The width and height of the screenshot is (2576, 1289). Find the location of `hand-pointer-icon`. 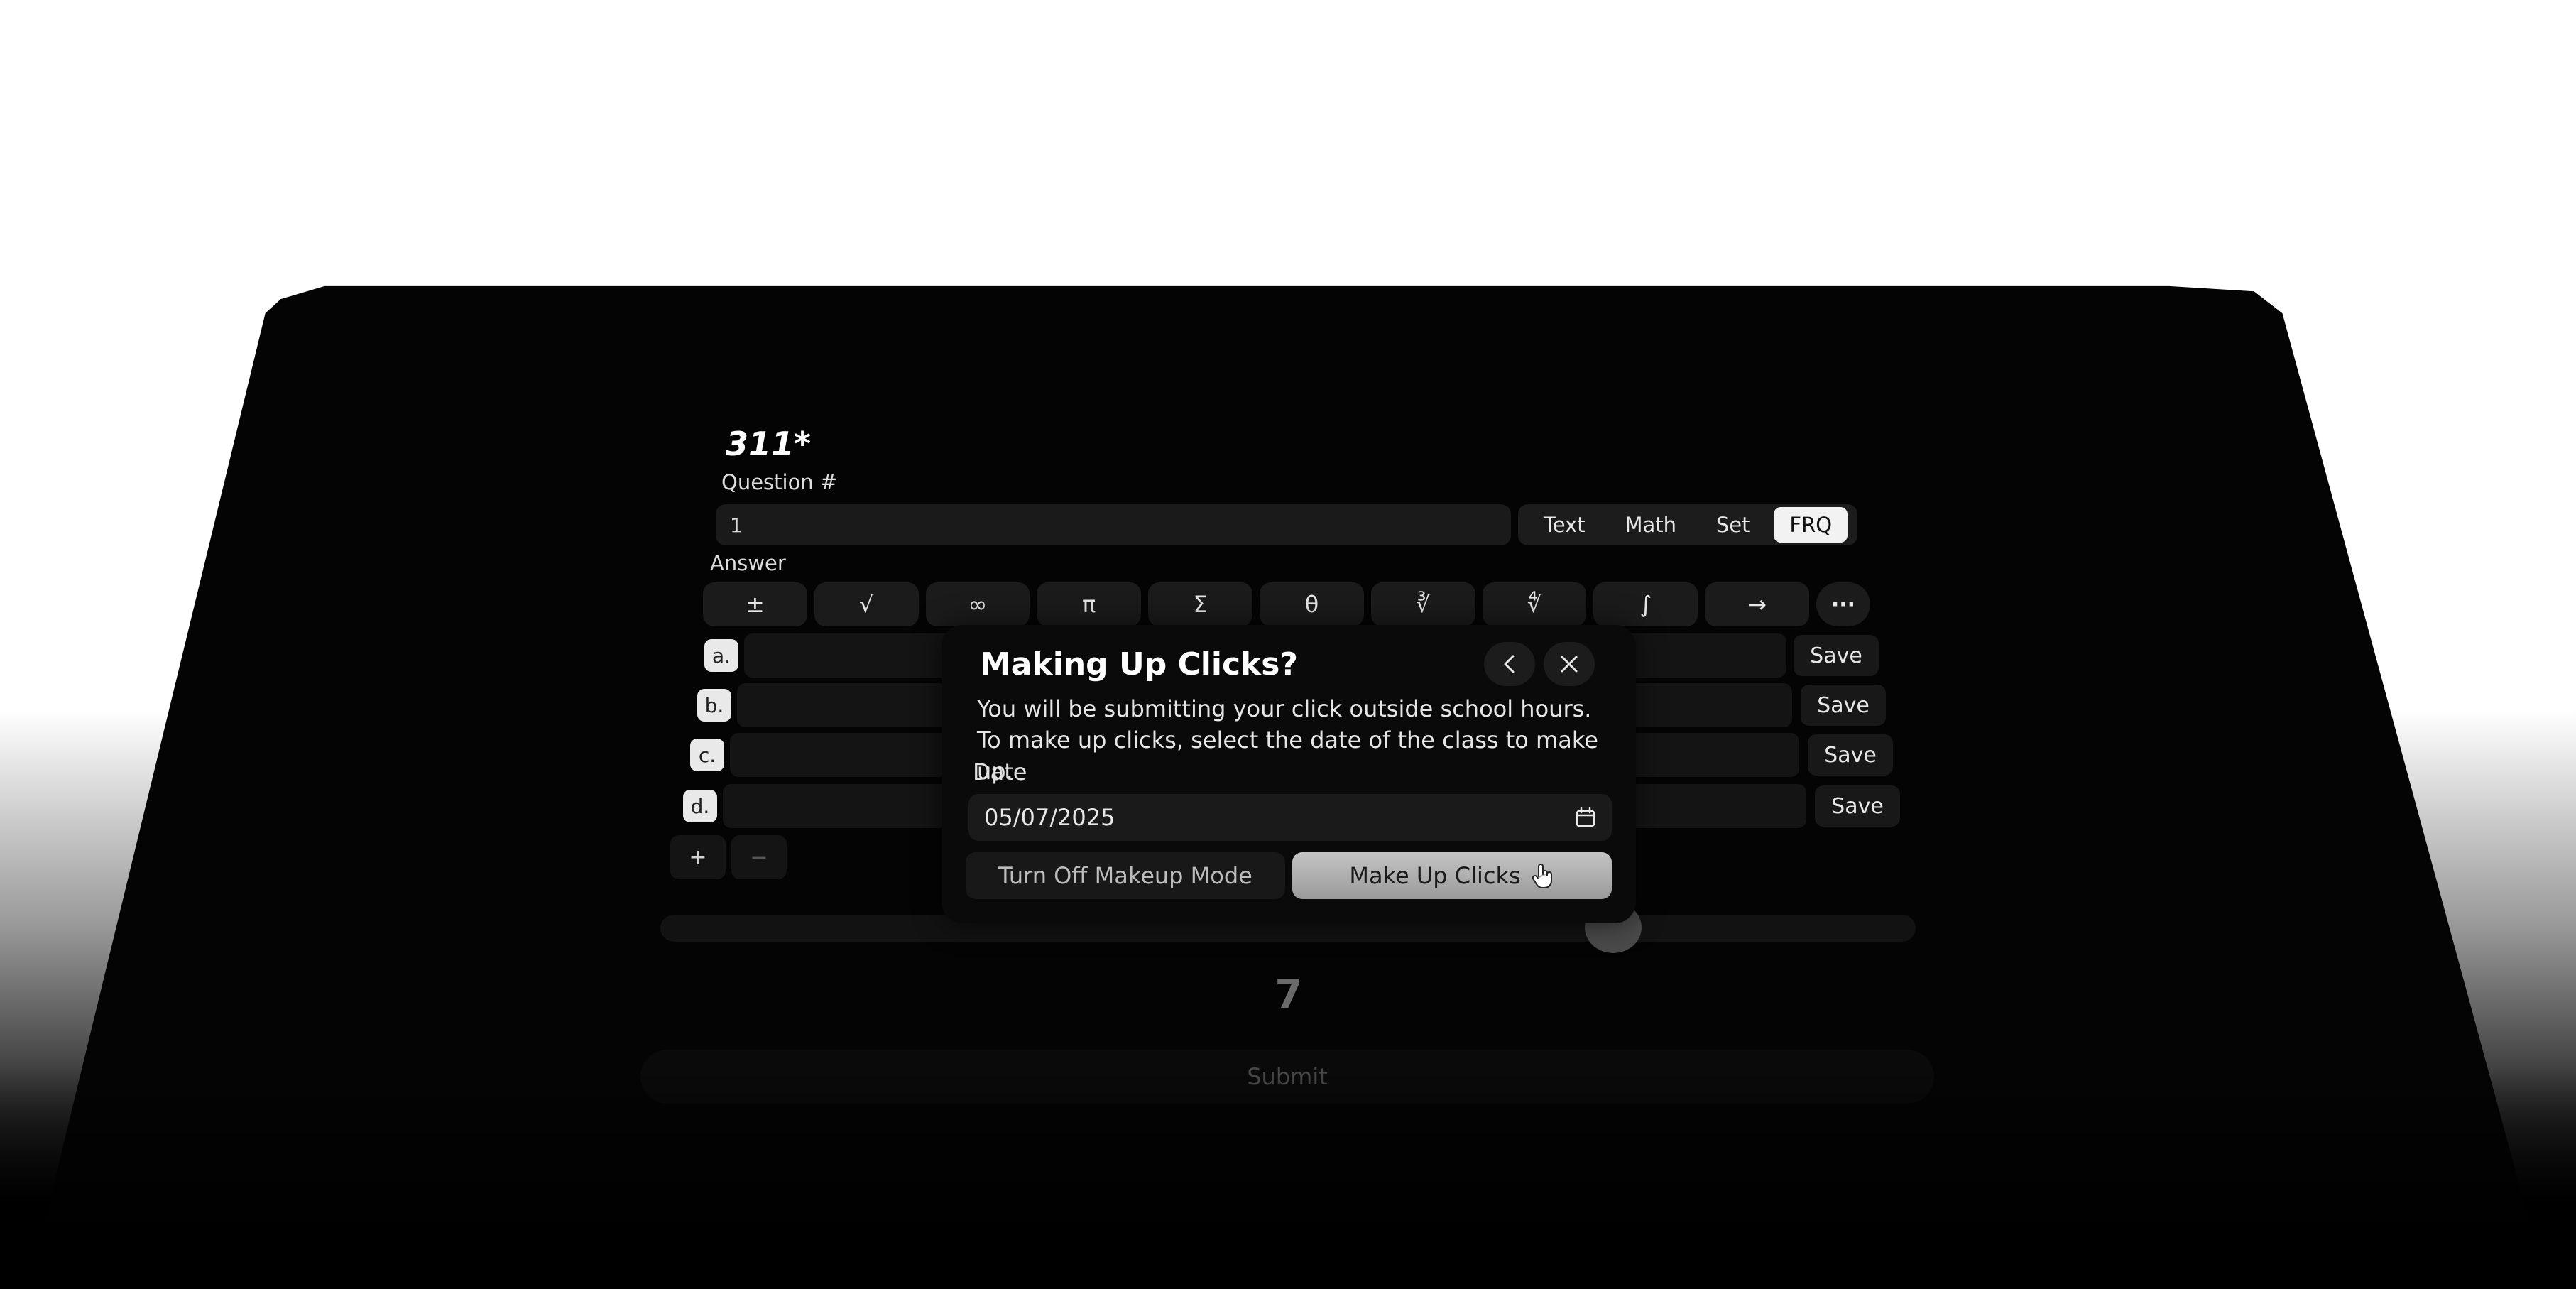

hand-pointer-icon is located at coordinates (1542, 876).